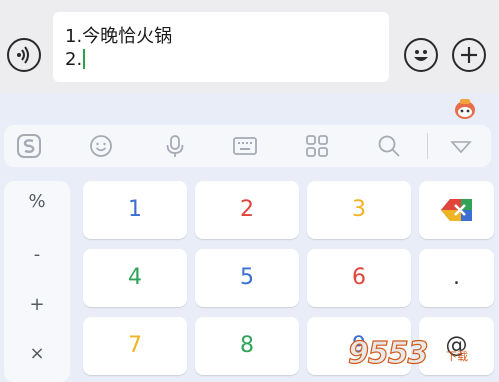 The image size is (499, 382). I want to click on collapse-icon, so click(461, 146).